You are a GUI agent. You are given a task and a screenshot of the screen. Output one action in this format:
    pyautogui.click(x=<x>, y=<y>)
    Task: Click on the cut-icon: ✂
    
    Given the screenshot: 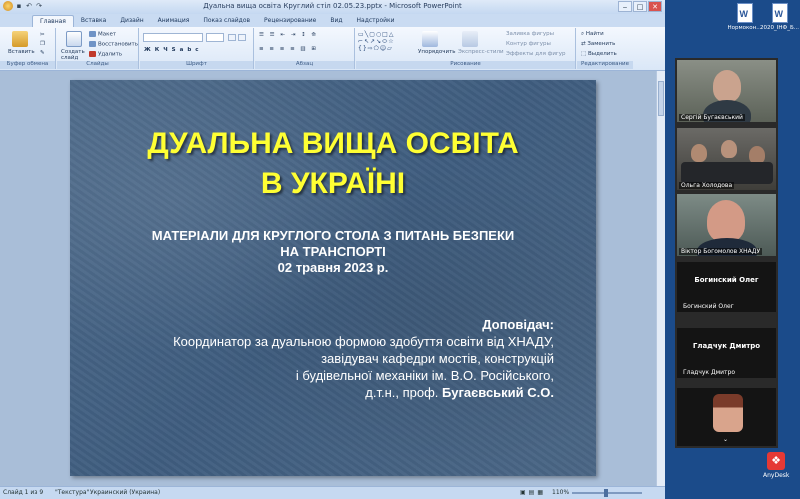 What is the action you would take?
    pyautogui.click(x=42, y=35)
    